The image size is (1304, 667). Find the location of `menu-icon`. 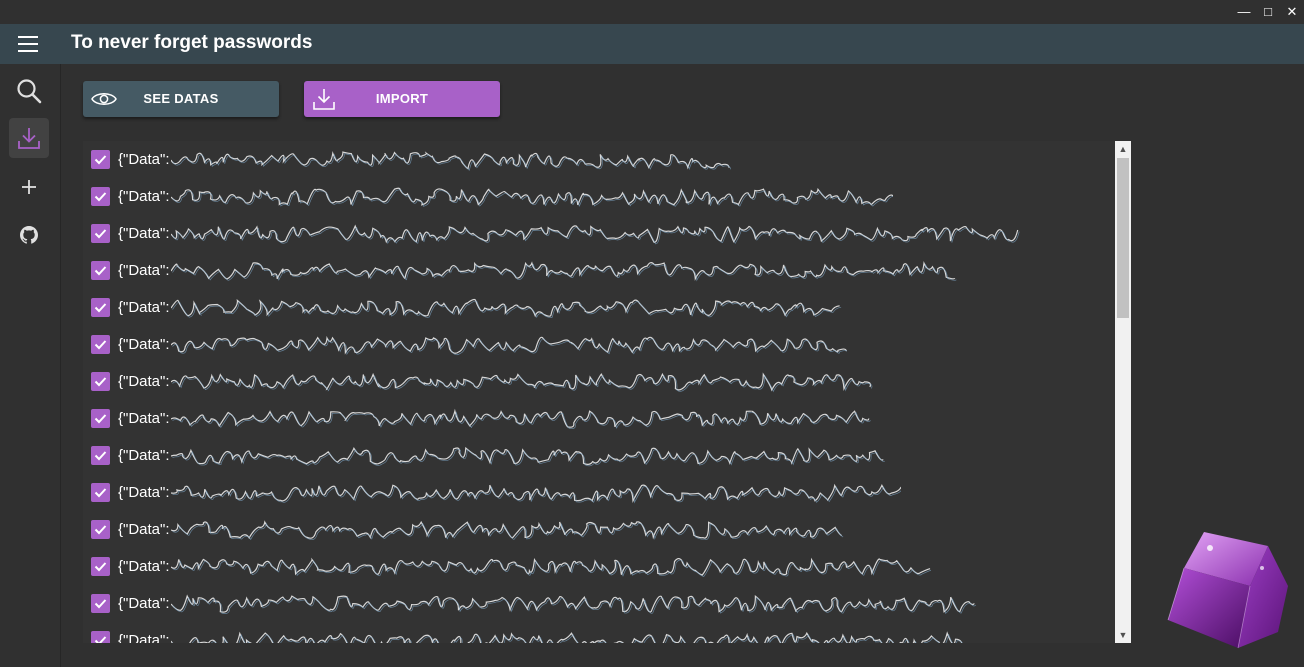

menu-icon is located at coordinates (28, 44).